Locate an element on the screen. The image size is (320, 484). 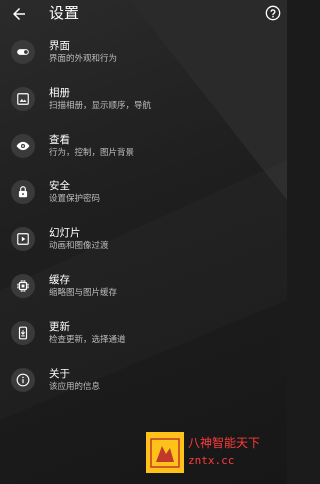
toggle-icon is located at coordinates (23, 52).